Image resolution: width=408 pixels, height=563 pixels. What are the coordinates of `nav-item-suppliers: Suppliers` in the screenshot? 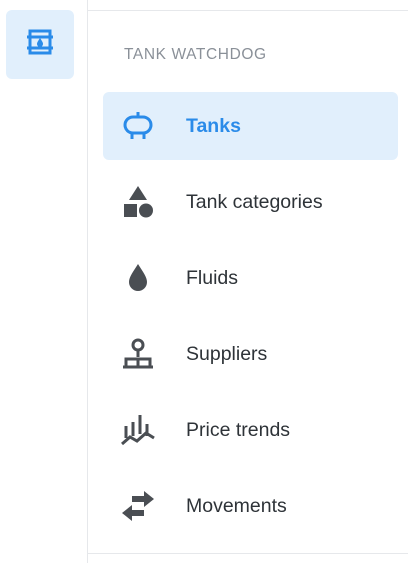 It's located at (250, 354).